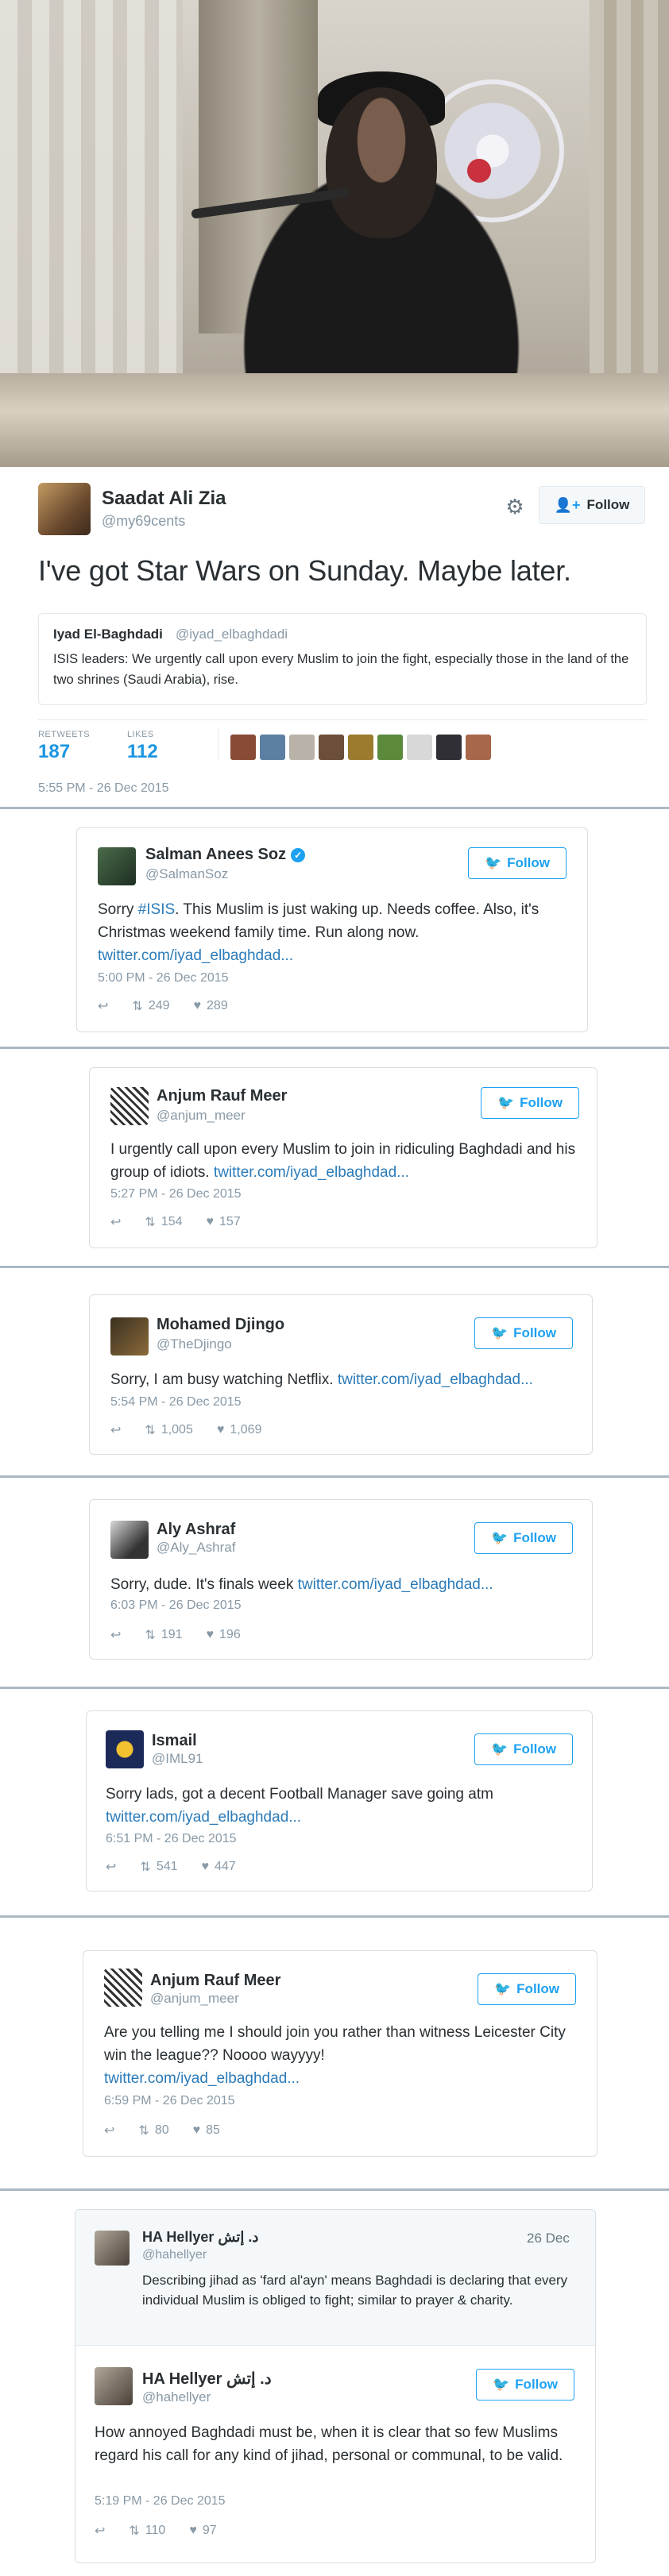  Describe the element at coordinates (186, 874) in the screenshot. I see `author-handle: @SalmanSoz` at that location.